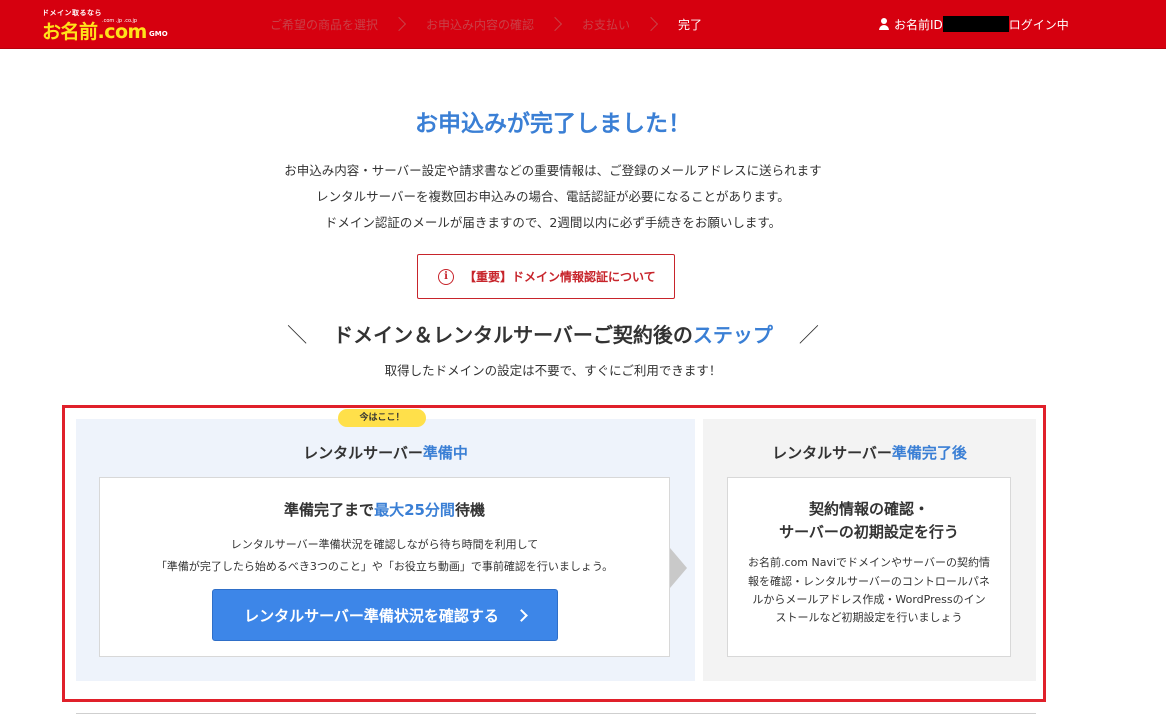 The width and height of the screenshot is (1166, 726). I want to click on steps-heading: ＼ ドメイン＆レンタルサーバーご契約後のステップ ／, so click(553, 333).